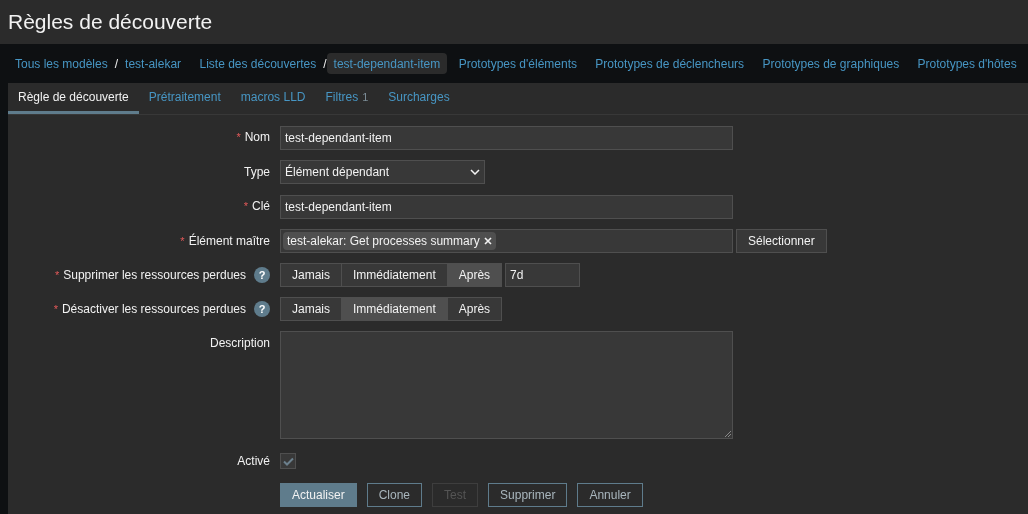 This screenshot has height=514, width=1028. Describe the element at coordinates (728, 434) in the screenshot. I see `resize-handle-icon` at that location.